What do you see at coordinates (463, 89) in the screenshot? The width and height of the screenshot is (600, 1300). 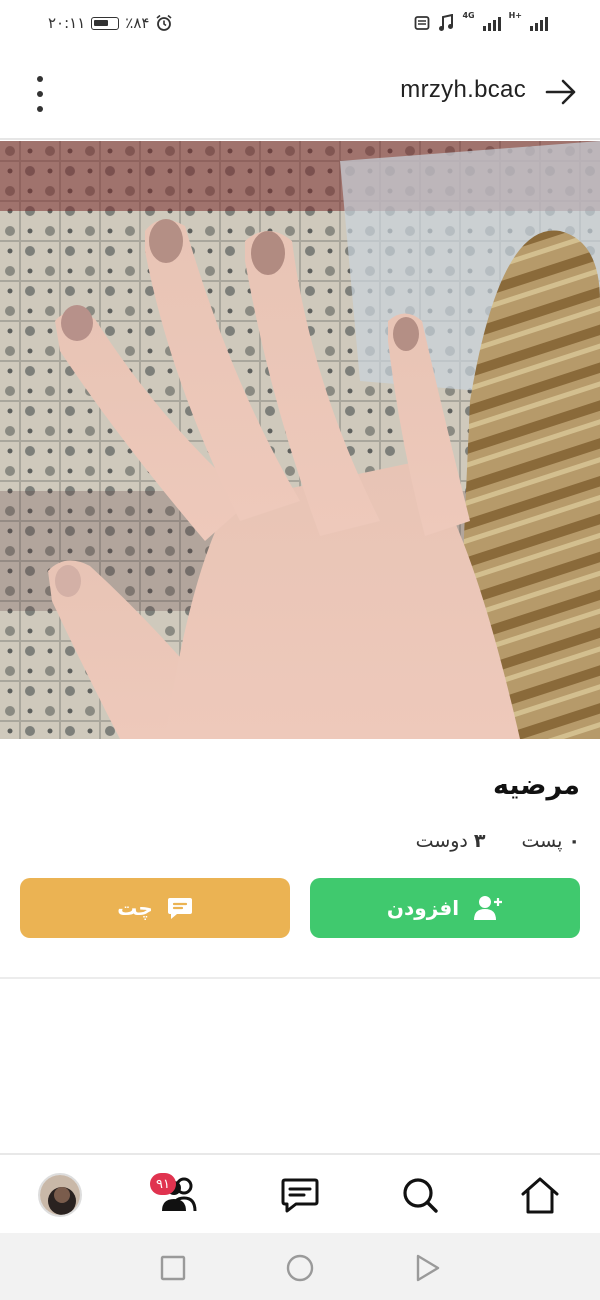 I see `username: mrzyh.bcac` at bounding box center [463, 89].